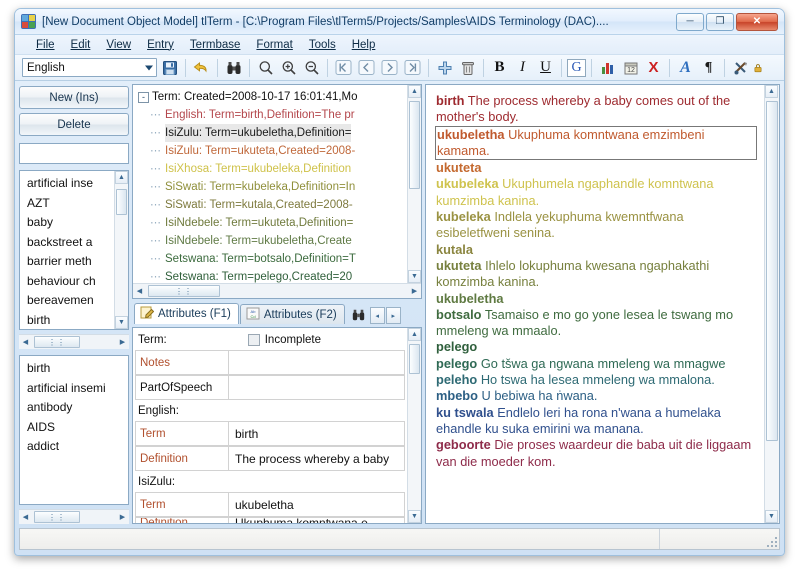 The image size is (799, 574). I want to click on tools-icon, so click(740, 67).